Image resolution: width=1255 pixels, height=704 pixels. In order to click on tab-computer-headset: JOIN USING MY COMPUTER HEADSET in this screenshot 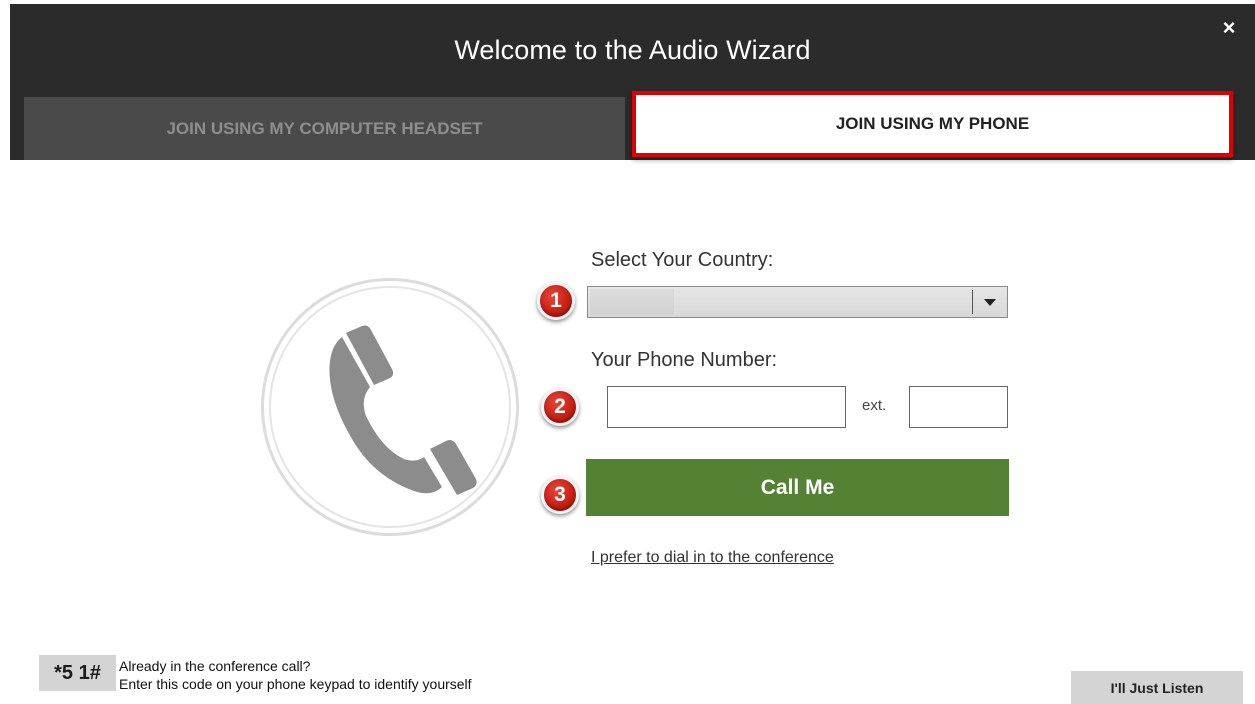, I will do `click(324, 128)`.